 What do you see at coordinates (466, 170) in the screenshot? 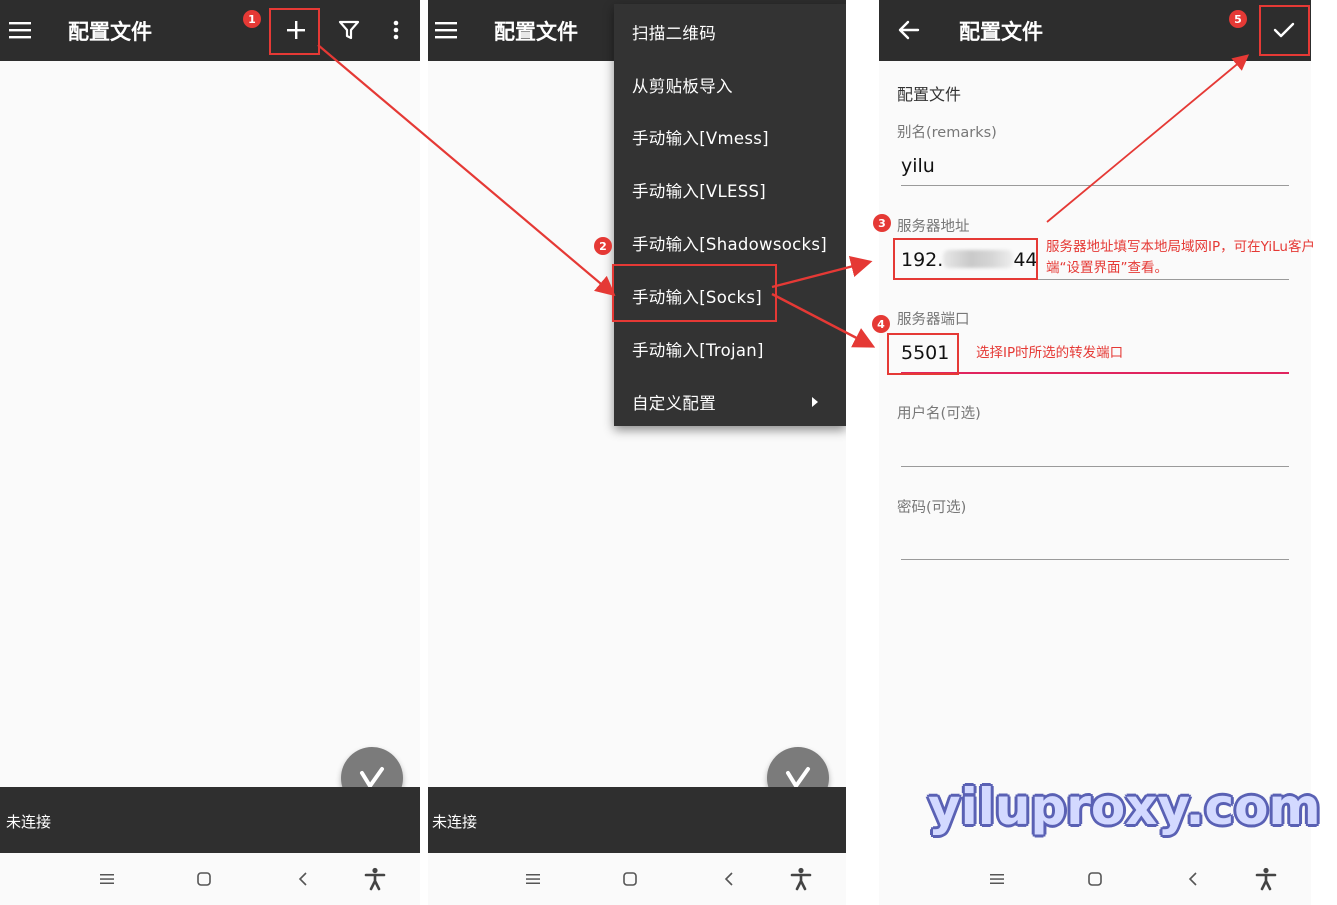
I see `arrow-plus-to-menu` at bounding box center [466, 170].